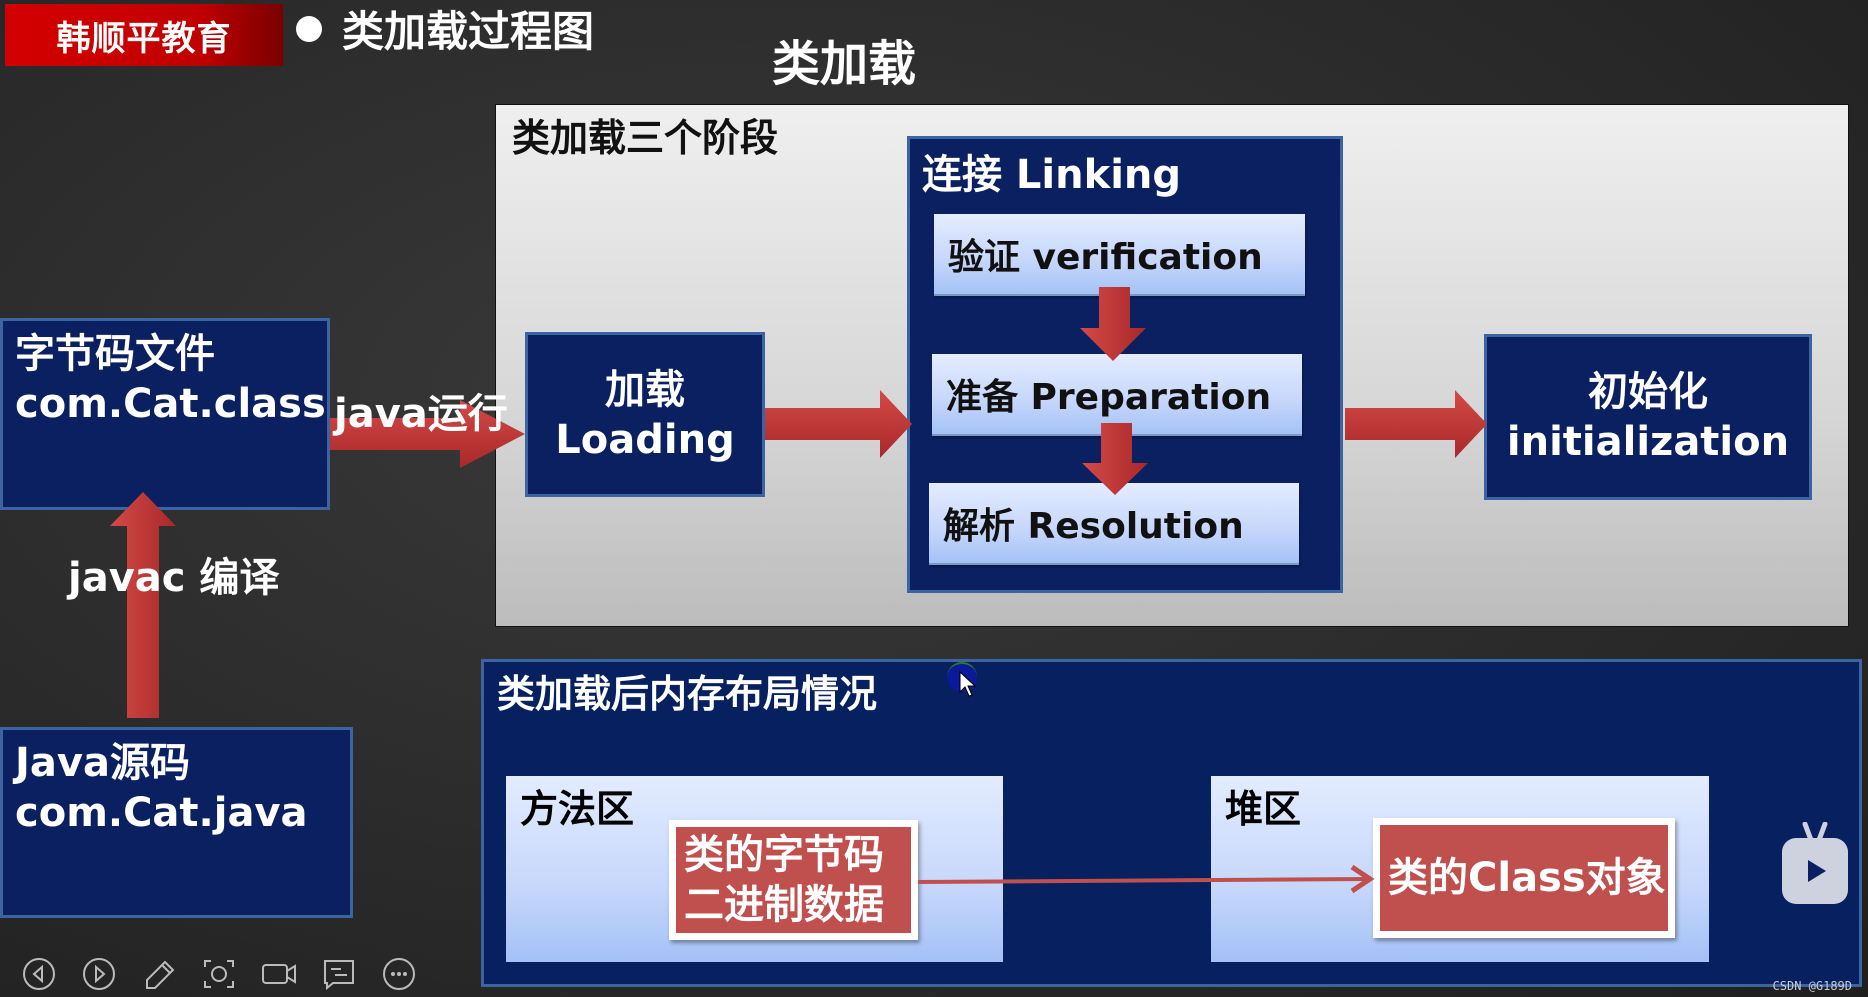 The image size is (1868, 997). I want to click on bytecode-file-box: 字节码文件 com.Cat.class, so click(165, 414).